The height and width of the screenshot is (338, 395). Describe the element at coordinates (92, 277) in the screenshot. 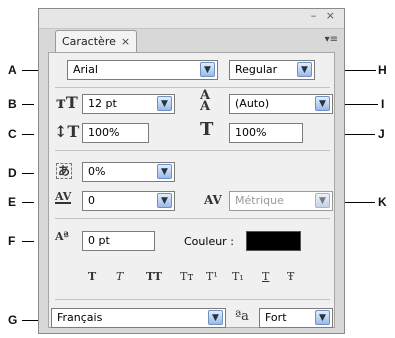

I see `faux-bold-button: T` at that location.